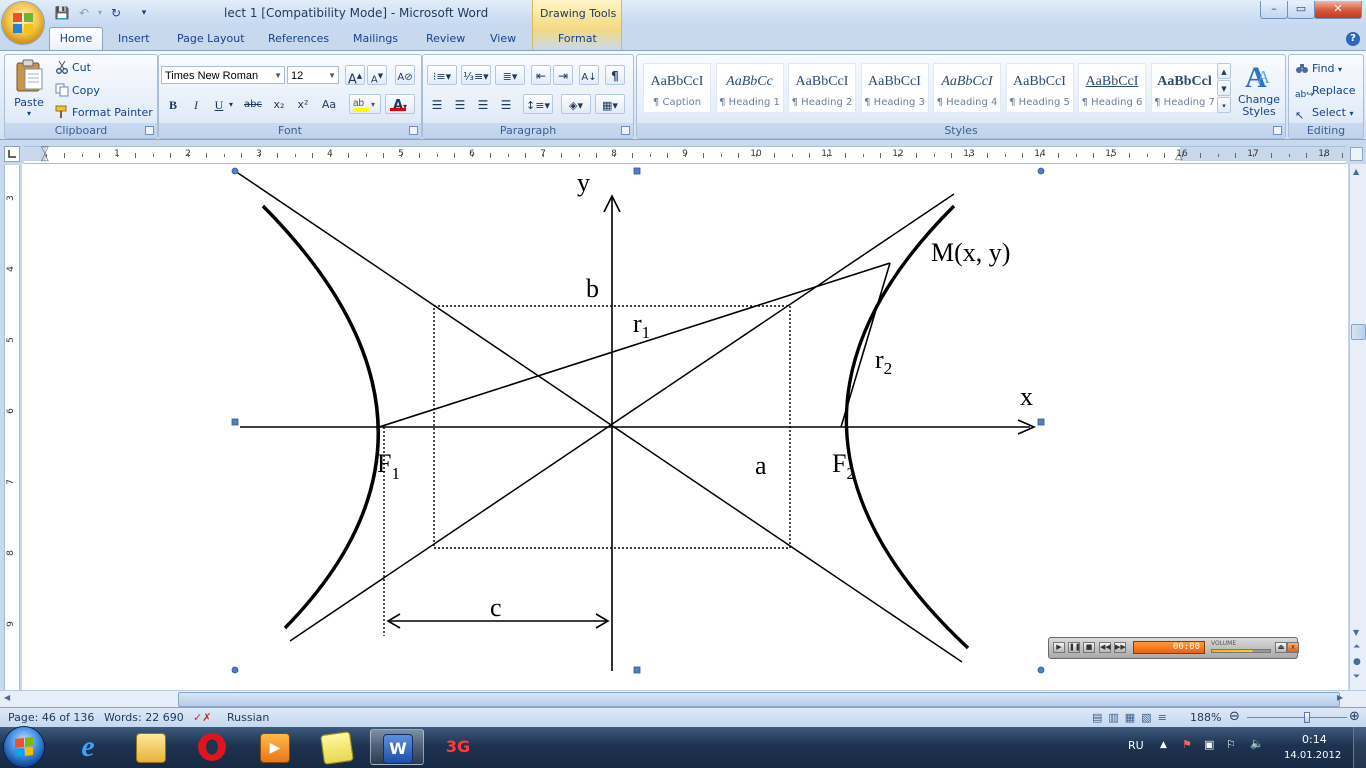 The image size is (1366, 768). Describe the element at coordinates (77, 90) in the screenshot. I see `copy-button: Copy` at that location.